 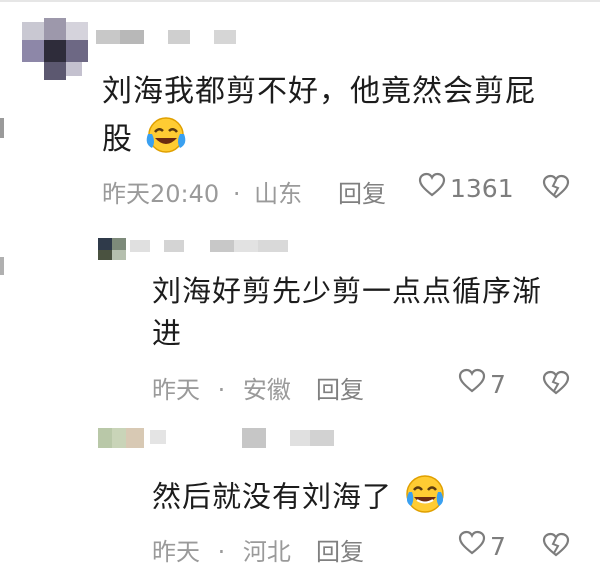 I want to click on comment-time: 昨天20:40, so click(x=161, y=194).